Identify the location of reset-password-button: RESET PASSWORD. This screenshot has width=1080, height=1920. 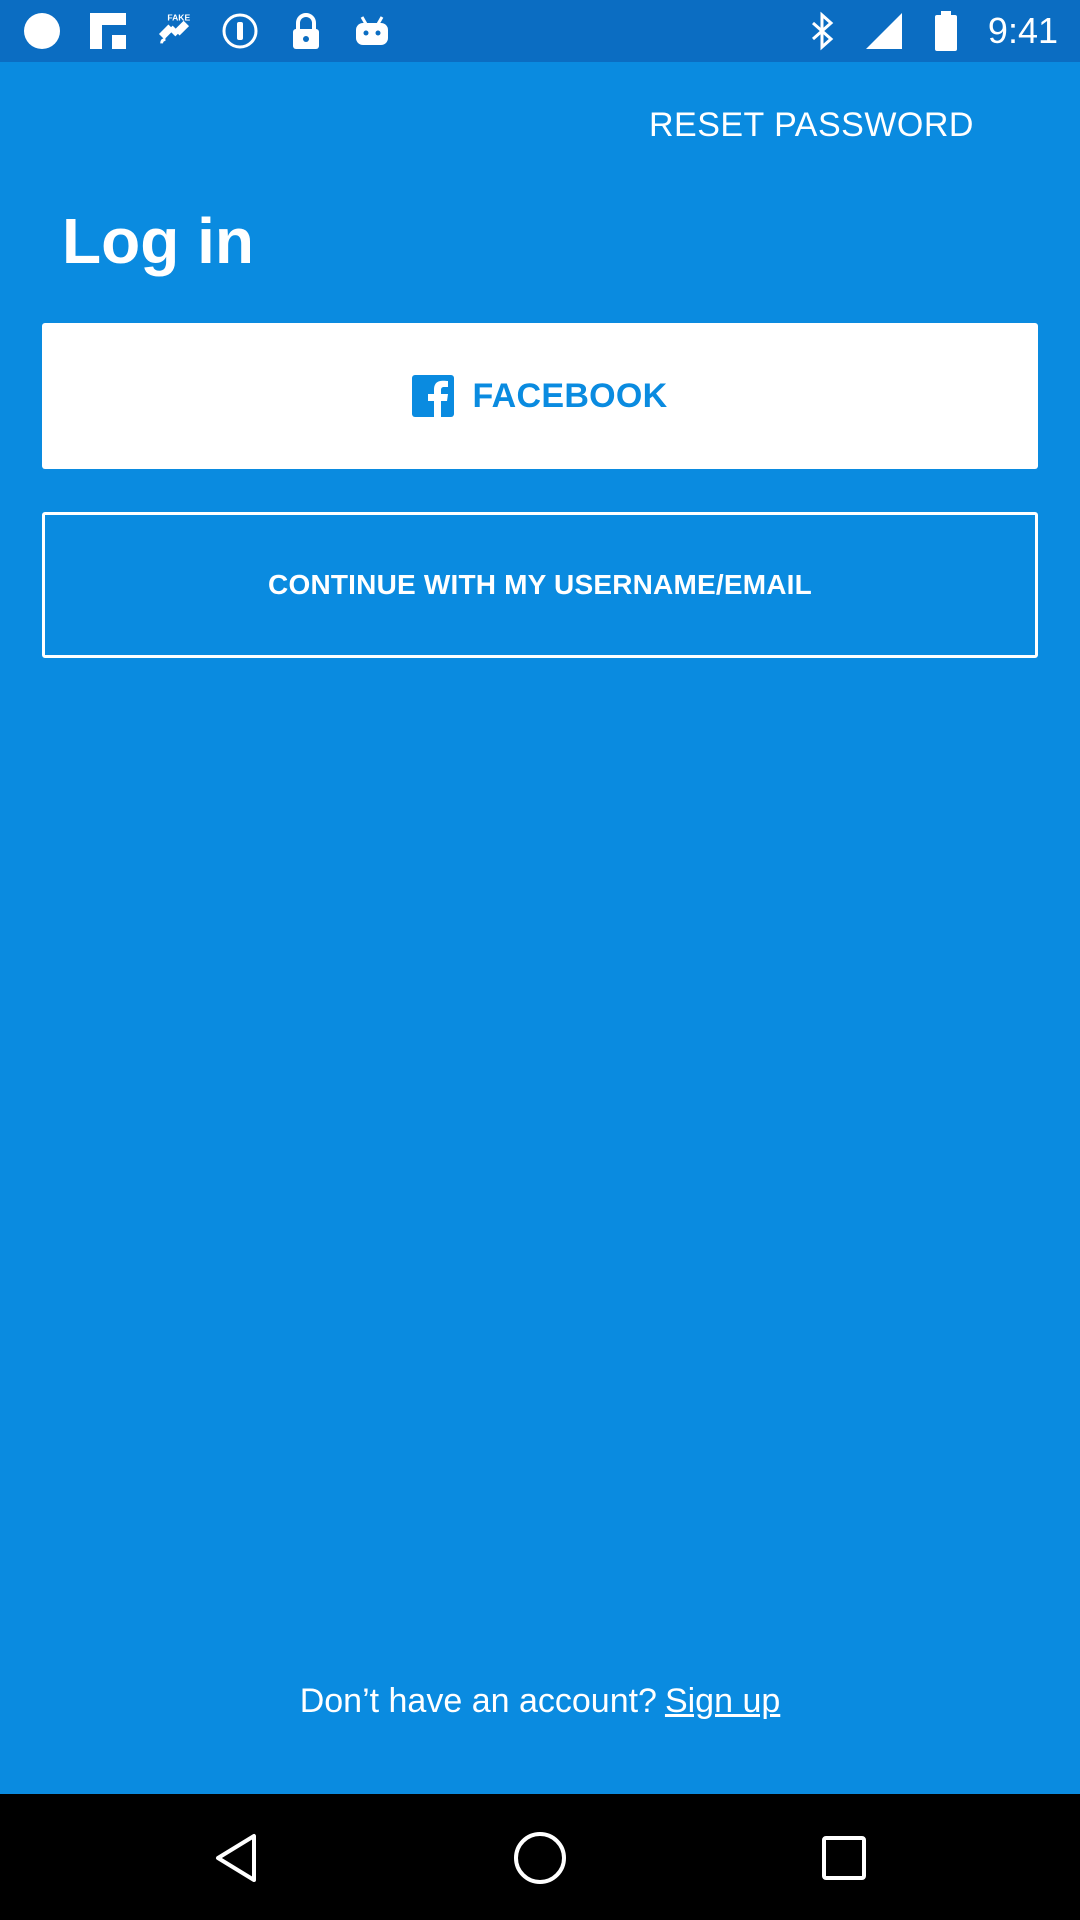
(811, 125).